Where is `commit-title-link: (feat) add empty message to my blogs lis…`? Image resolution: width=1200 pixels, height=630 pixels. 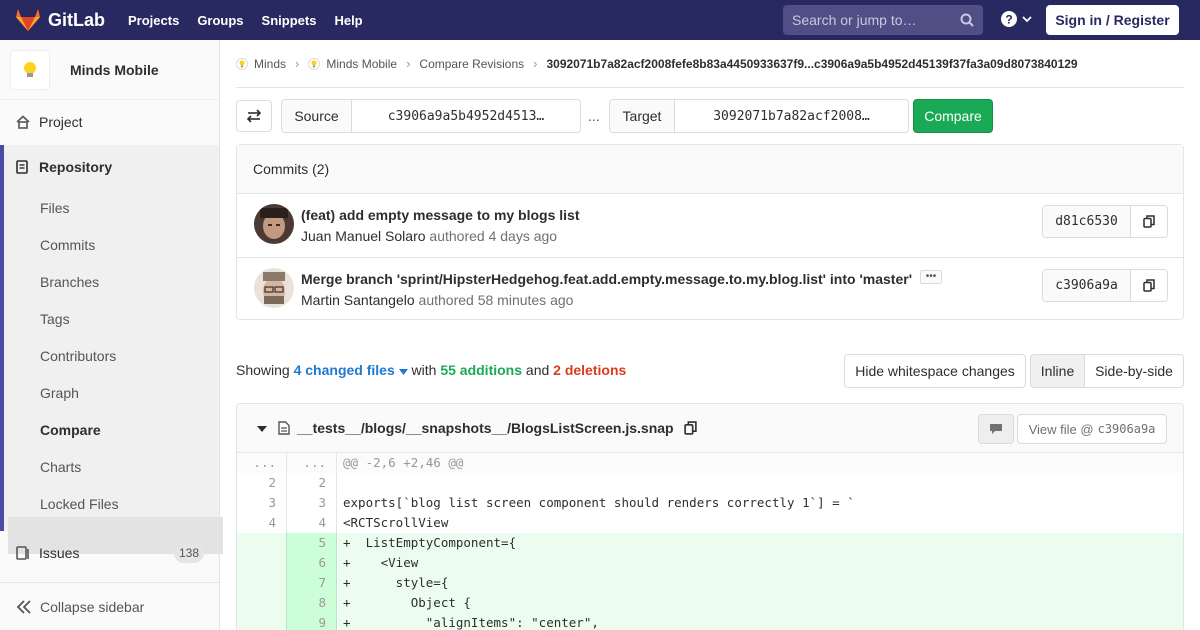 commit-title-link: (feat) add empty message to my blogs lis… is located at coordinates (440, 215).